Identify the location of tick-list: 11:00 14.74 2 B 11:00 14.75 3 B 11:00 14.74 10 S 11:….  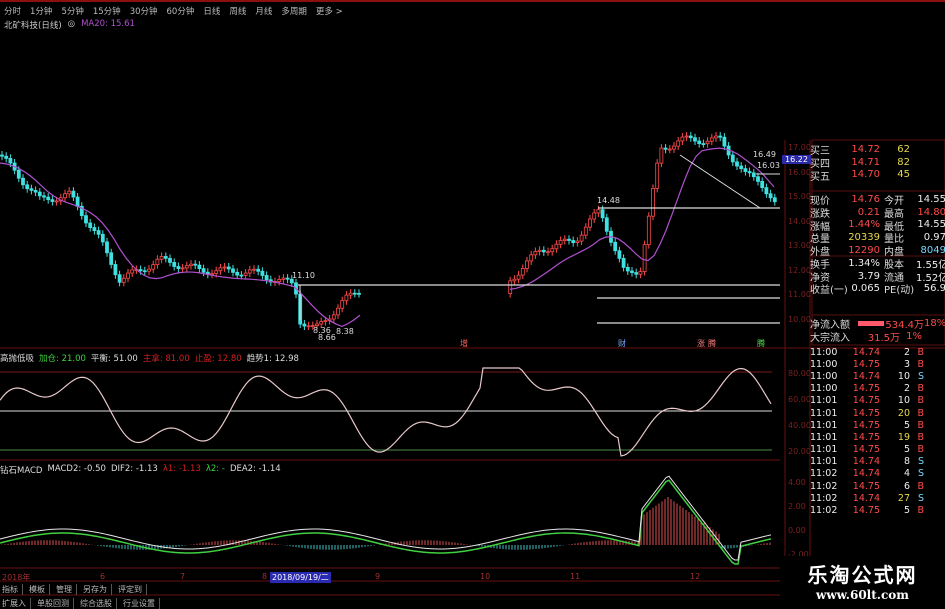
(867, 431).